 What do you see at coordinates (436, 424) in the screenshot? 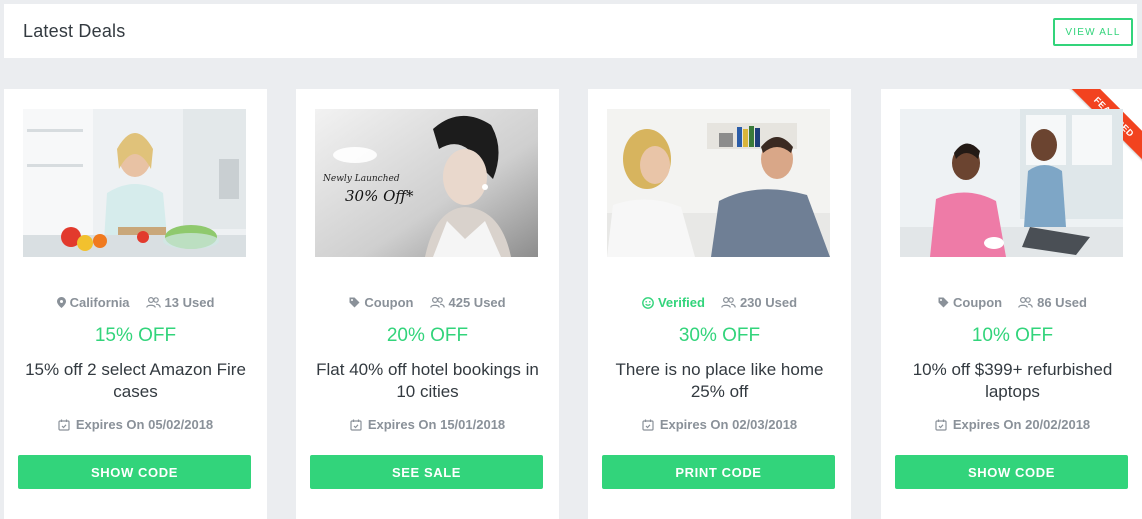
I see `expiry-label: Expires On 15/01/2018` at bounding box center [436, 424].